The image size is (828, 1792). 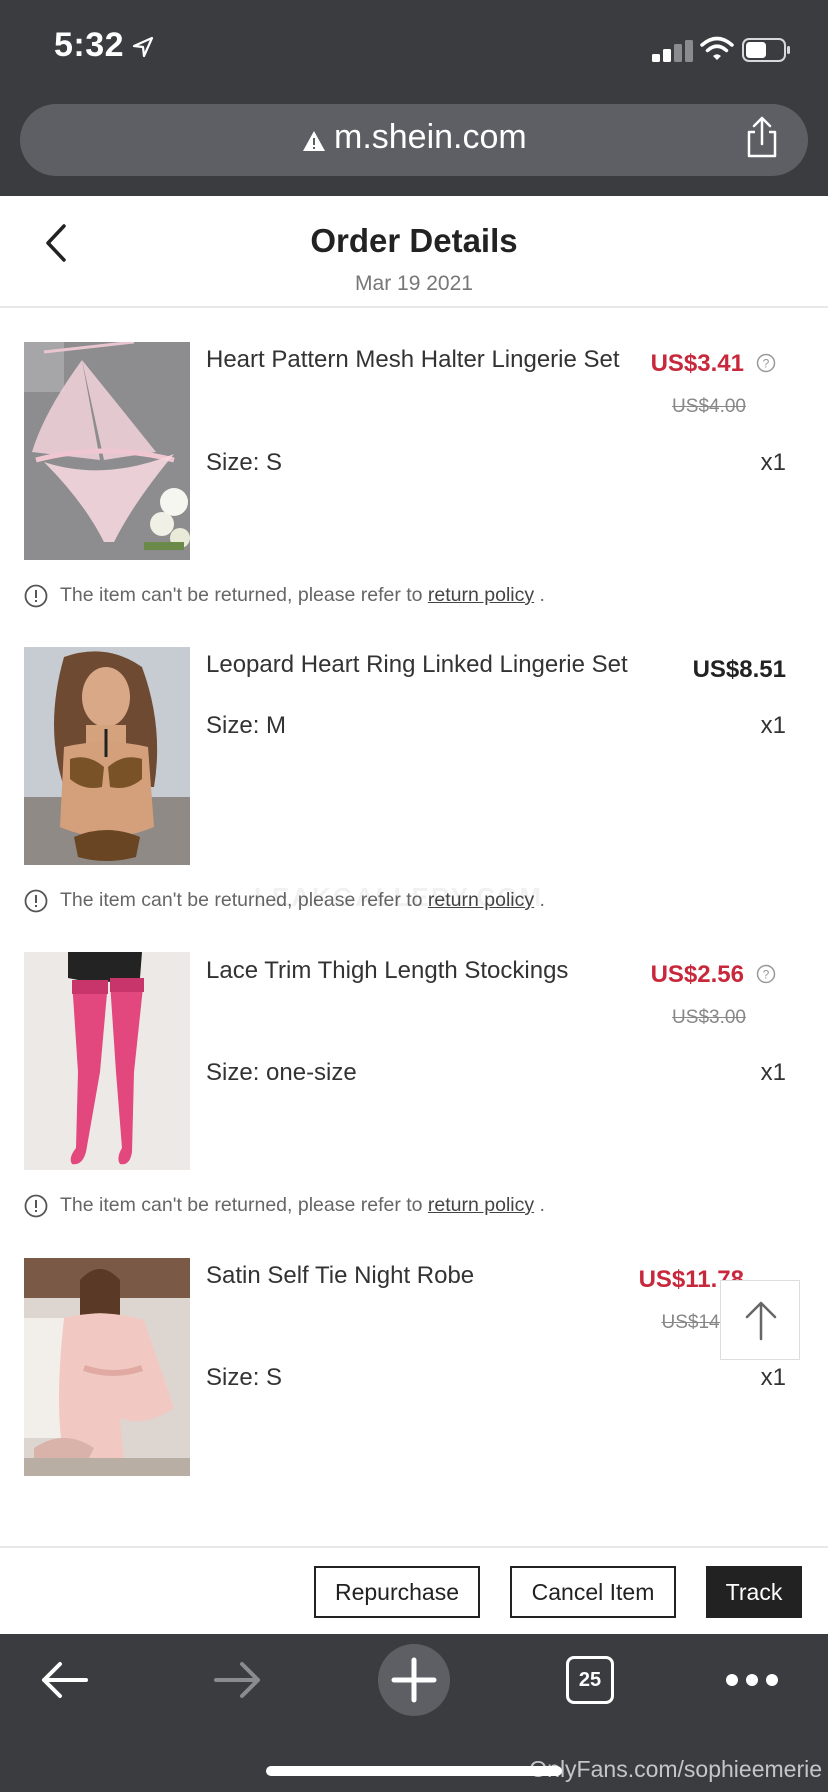 I want to click on item-size: Size: M, so click(x=246, y=725).